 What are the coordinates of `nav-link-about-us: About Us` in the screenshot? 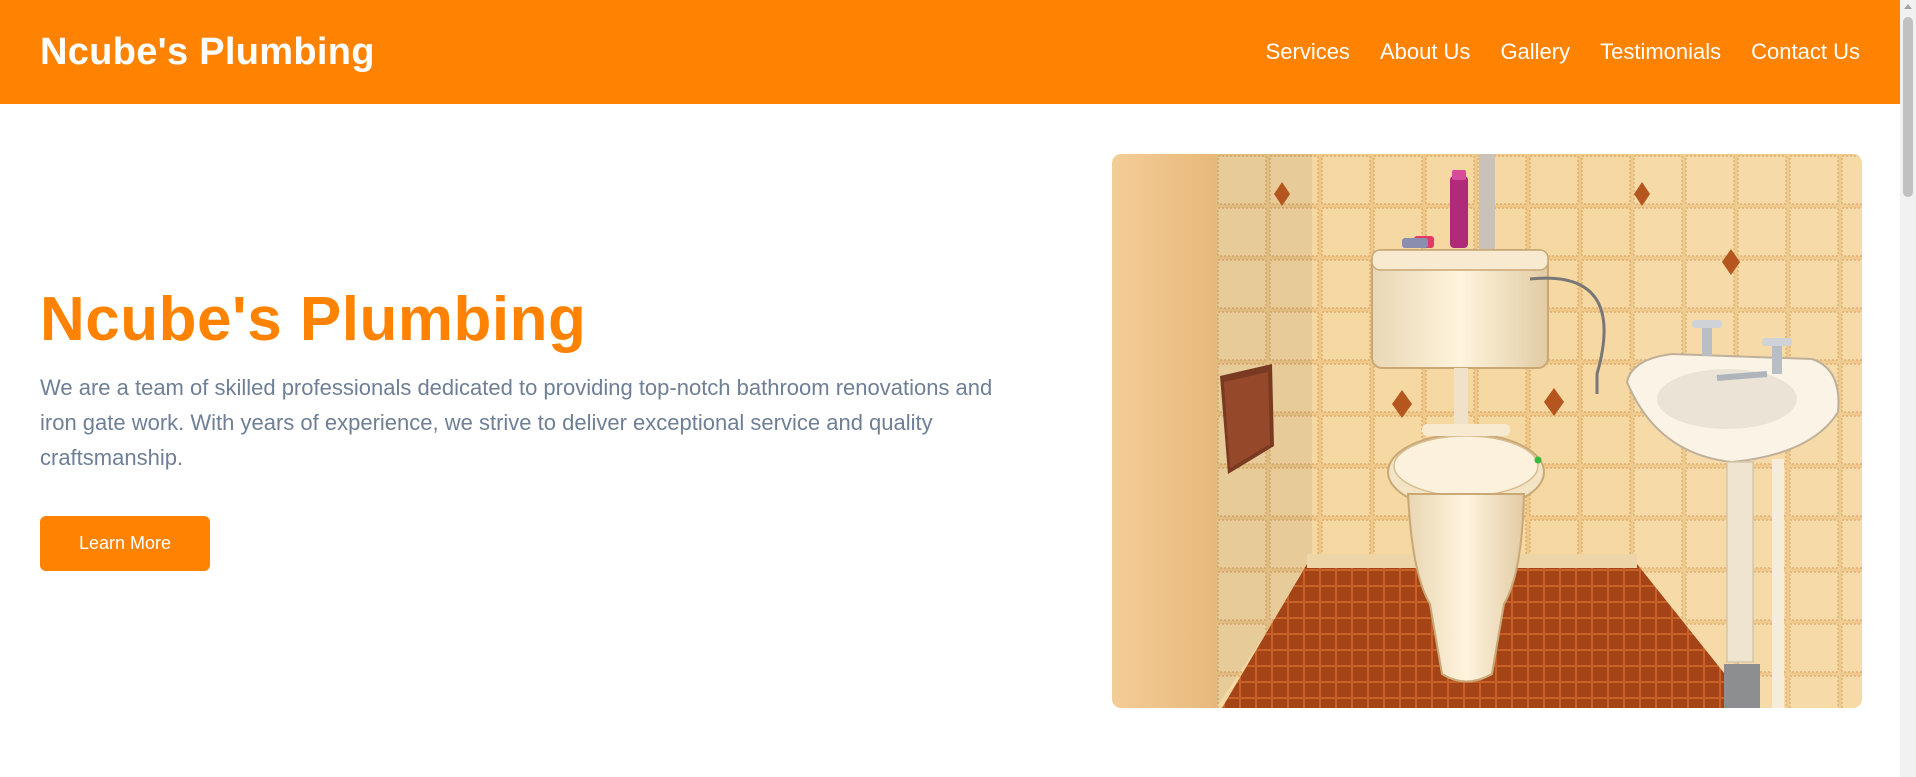 It's located at (1425, 52).